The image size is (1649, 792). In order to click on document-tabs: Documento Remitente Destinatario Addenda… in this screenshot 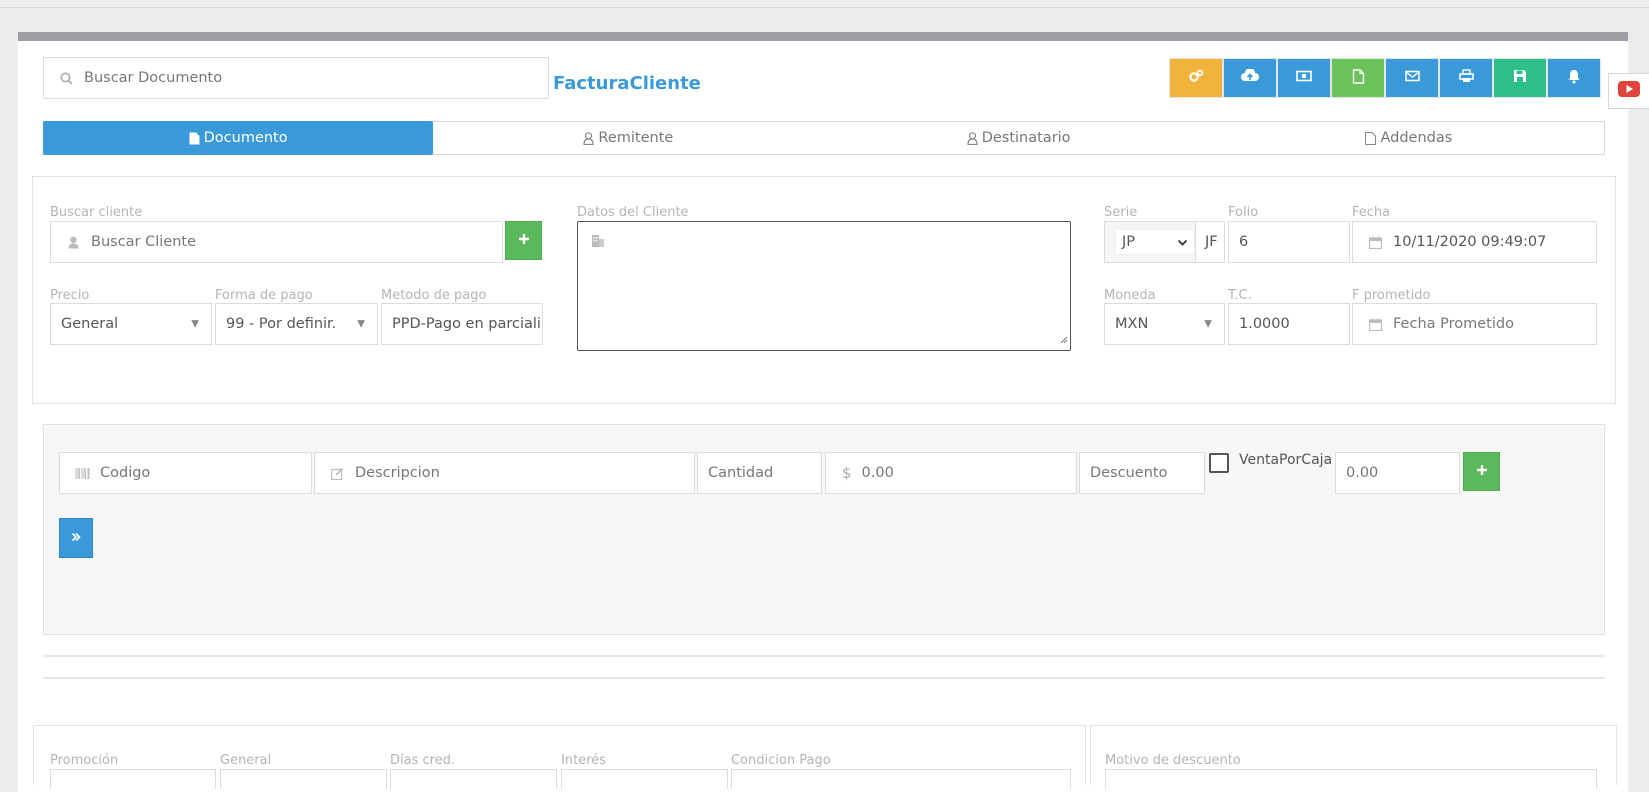, I will do `click(824, 138)`.